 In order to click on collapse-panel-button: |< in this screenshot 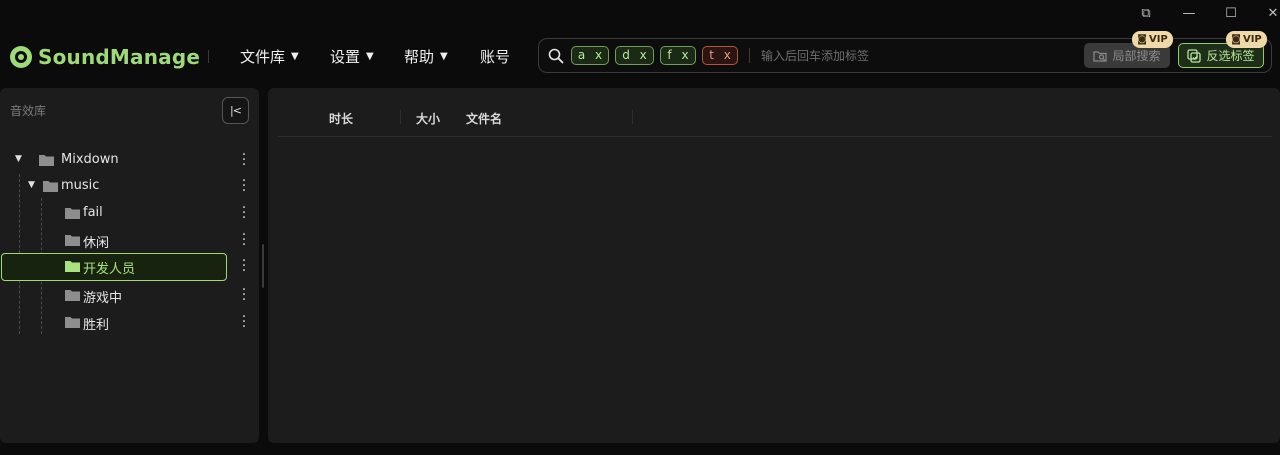, I will do `click(235, 110)`.